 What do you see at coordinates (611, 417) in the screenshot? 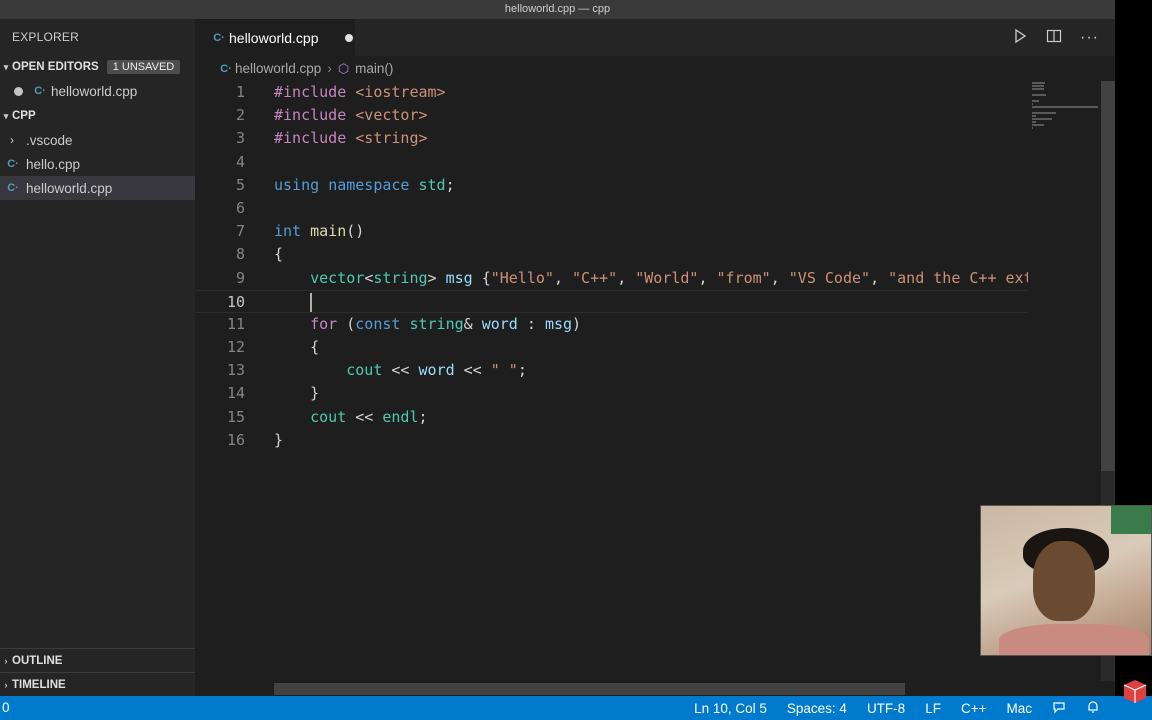
I see `code-line: 15 cout << endl;` at bounding box center [611, 417].